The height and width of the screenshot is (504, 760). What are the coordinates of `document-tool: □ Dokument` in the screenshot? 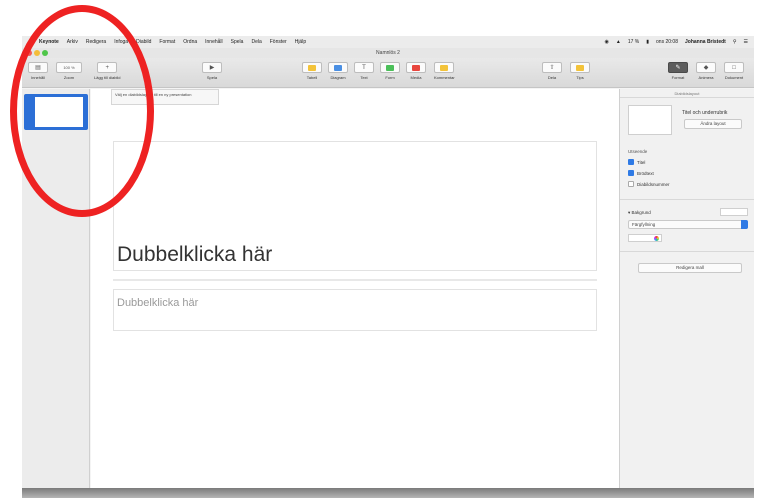 It's located at (734, 71).